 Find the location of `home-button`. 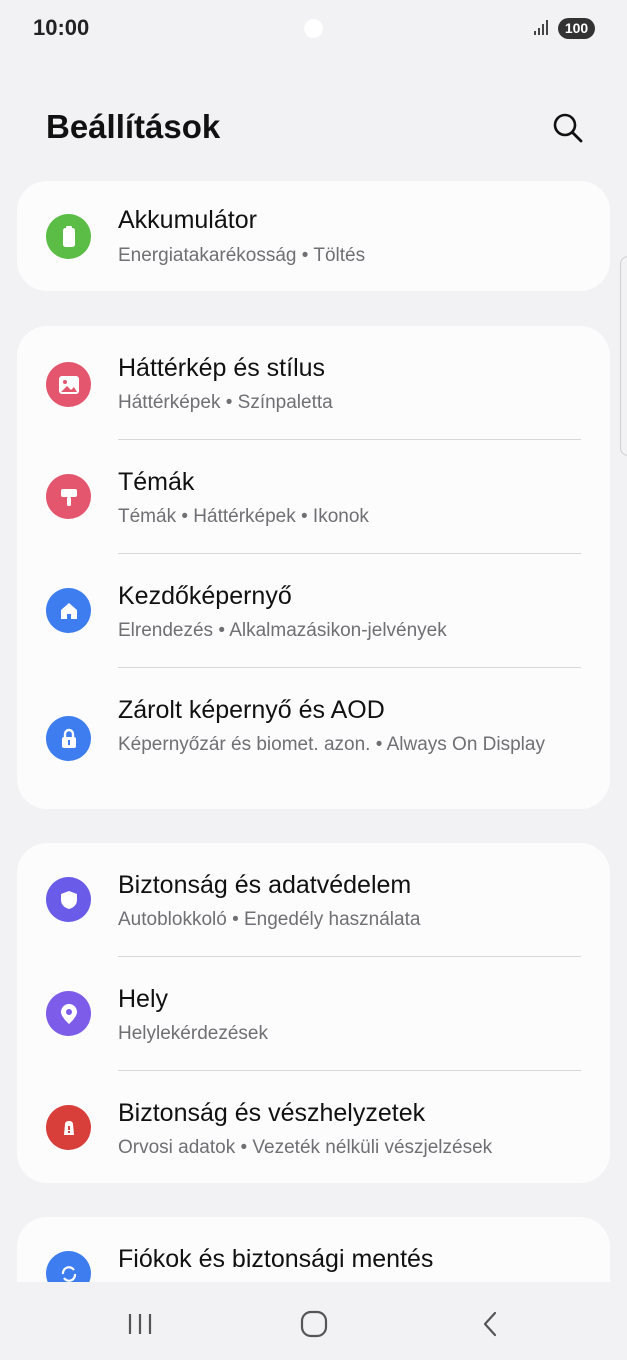

home-button is located at coordinates (314, 1324).